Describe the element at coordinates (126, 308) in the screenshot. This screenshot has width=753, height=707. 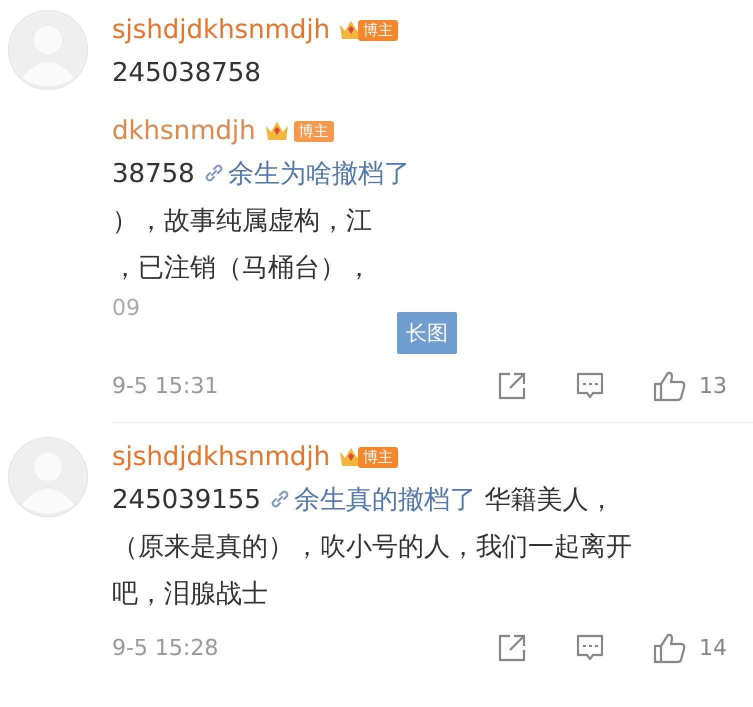
I see `timestamp: 09` at that location.